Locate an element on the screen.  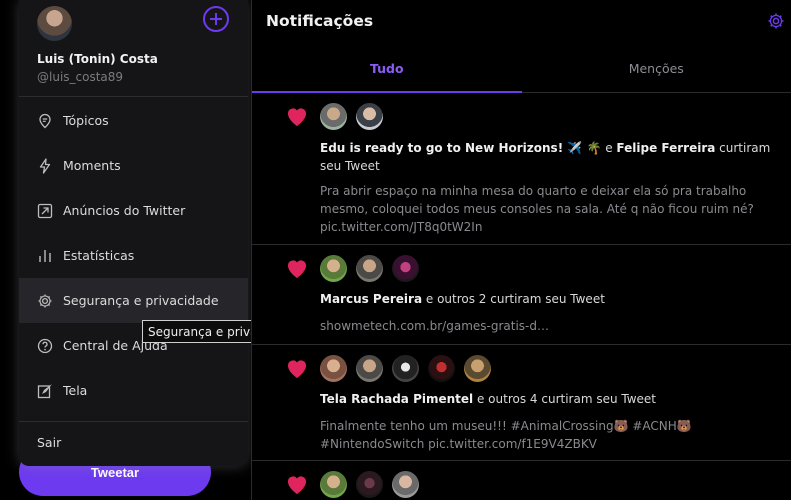
tab-all: Tudo is located at coordinates (387, 68).